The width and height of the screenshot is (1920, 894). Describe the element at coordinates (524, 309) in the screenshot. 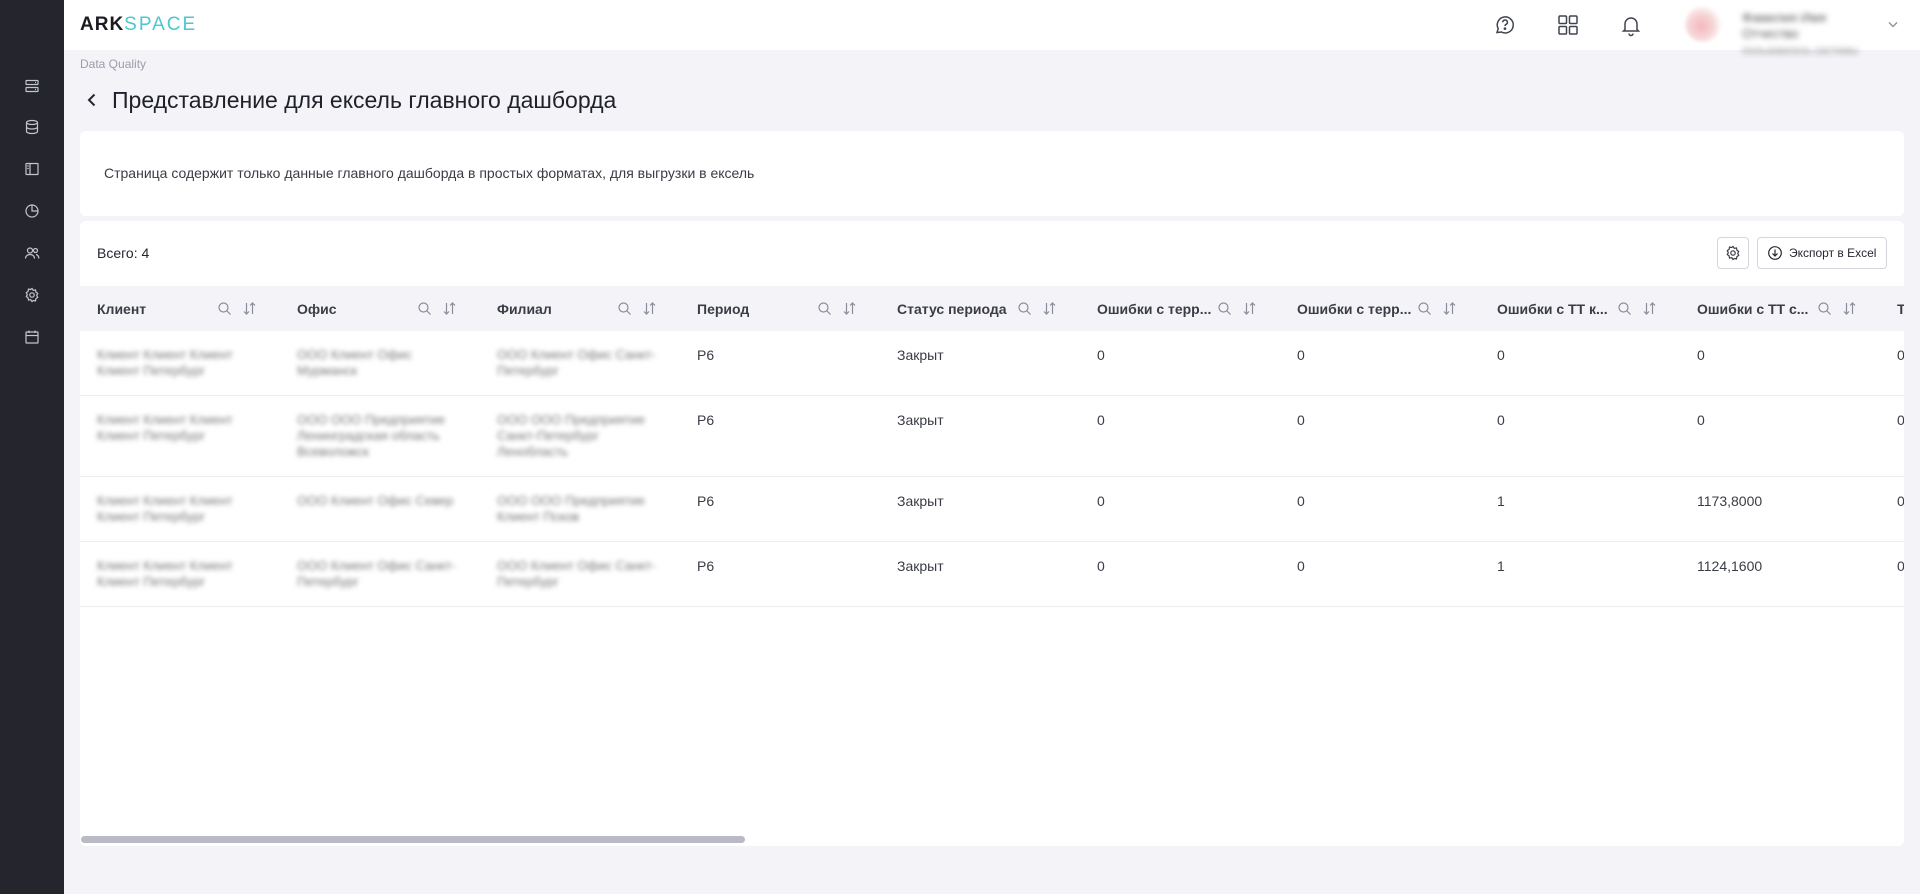

I see `column-label: Филиал` at that location.